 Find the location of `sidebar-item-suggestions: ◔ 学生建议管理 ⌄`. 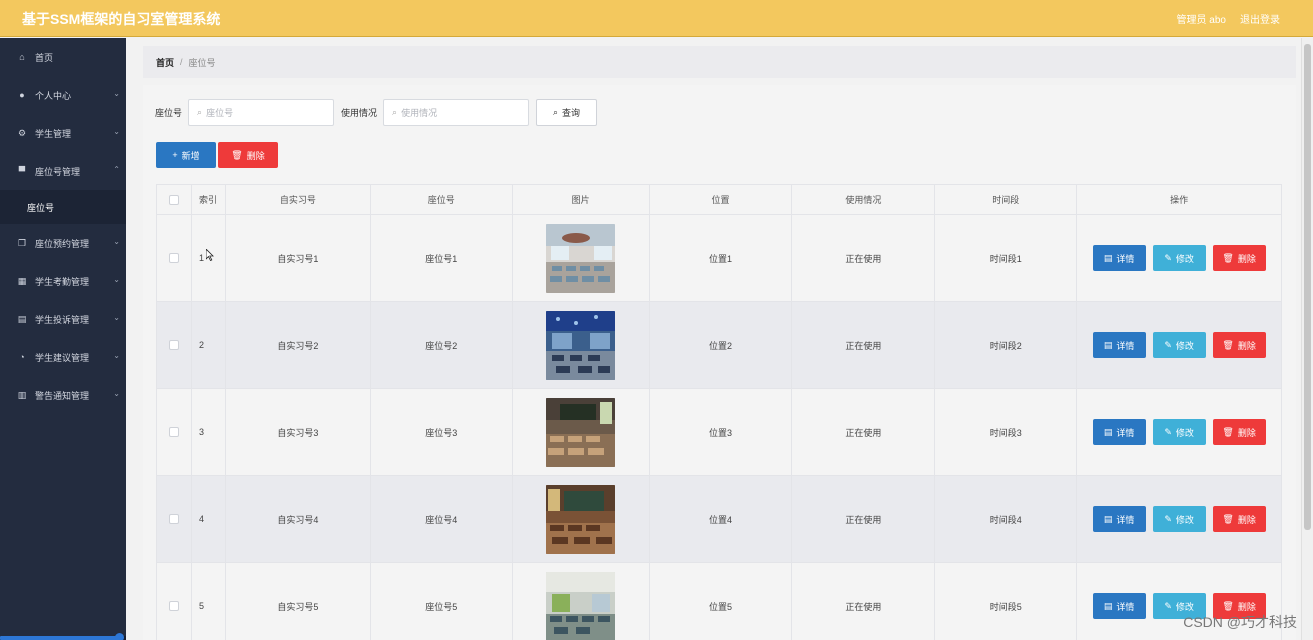

sidebar-item-suggestions: ◔ 学生建议管理 ⌄ is located at coordinates (63, 357).